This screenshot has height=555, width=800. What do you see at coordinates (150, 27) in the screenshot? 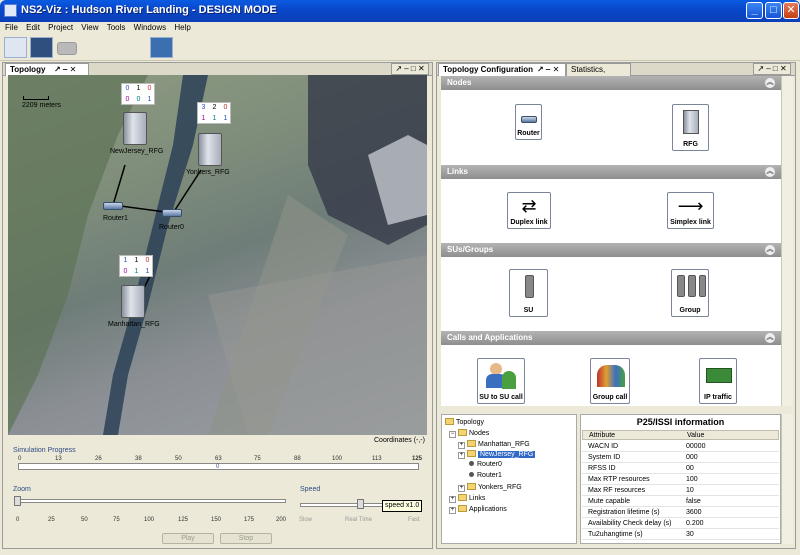
I see `menu-windows: Windows` at bounding box center [150, 27].